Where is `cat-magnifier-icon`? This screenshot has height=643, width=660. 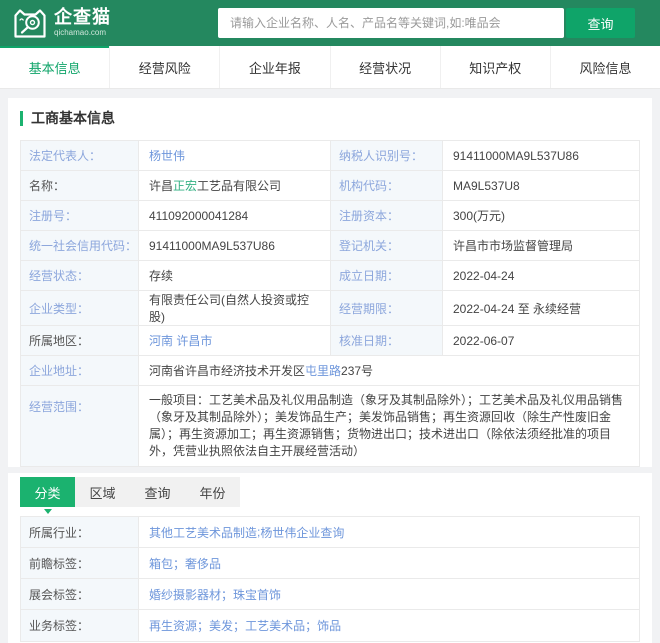
cat-magnifier-icon is located at coordinates (30, 23).